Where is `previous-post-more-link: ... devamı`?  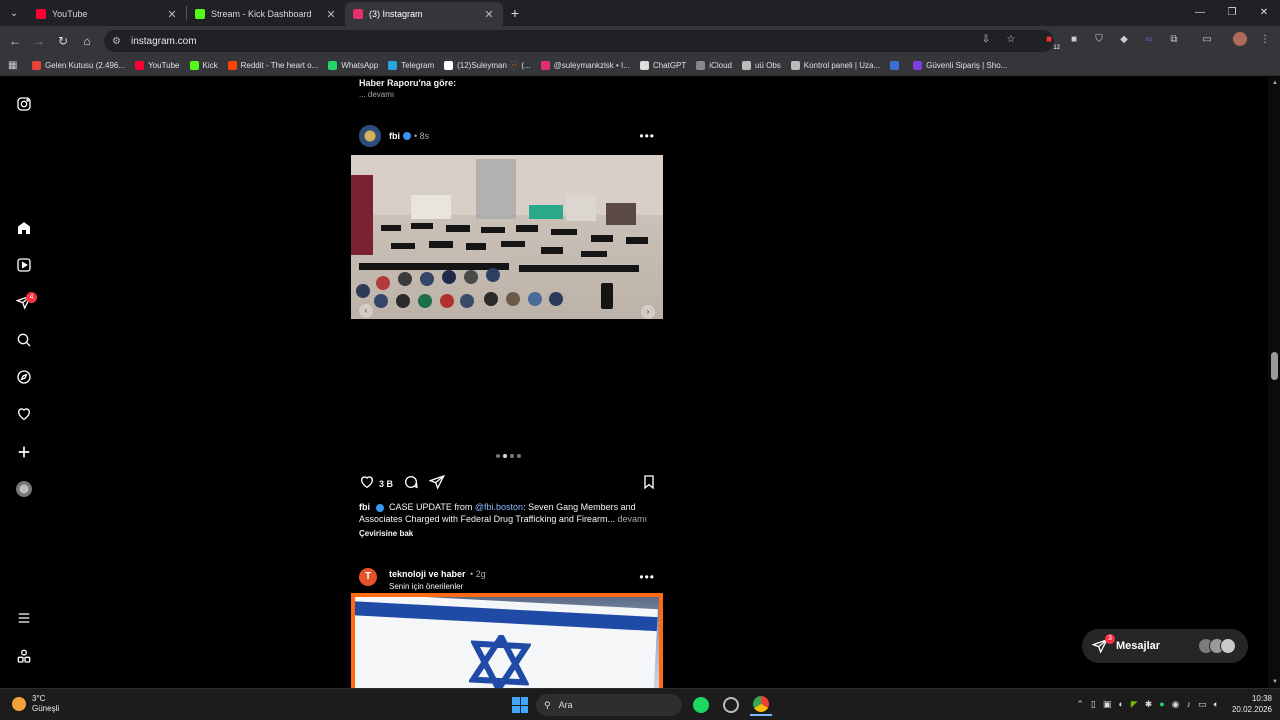
previous-post-more-link: ... devamı is located at coordinates (376, 94).